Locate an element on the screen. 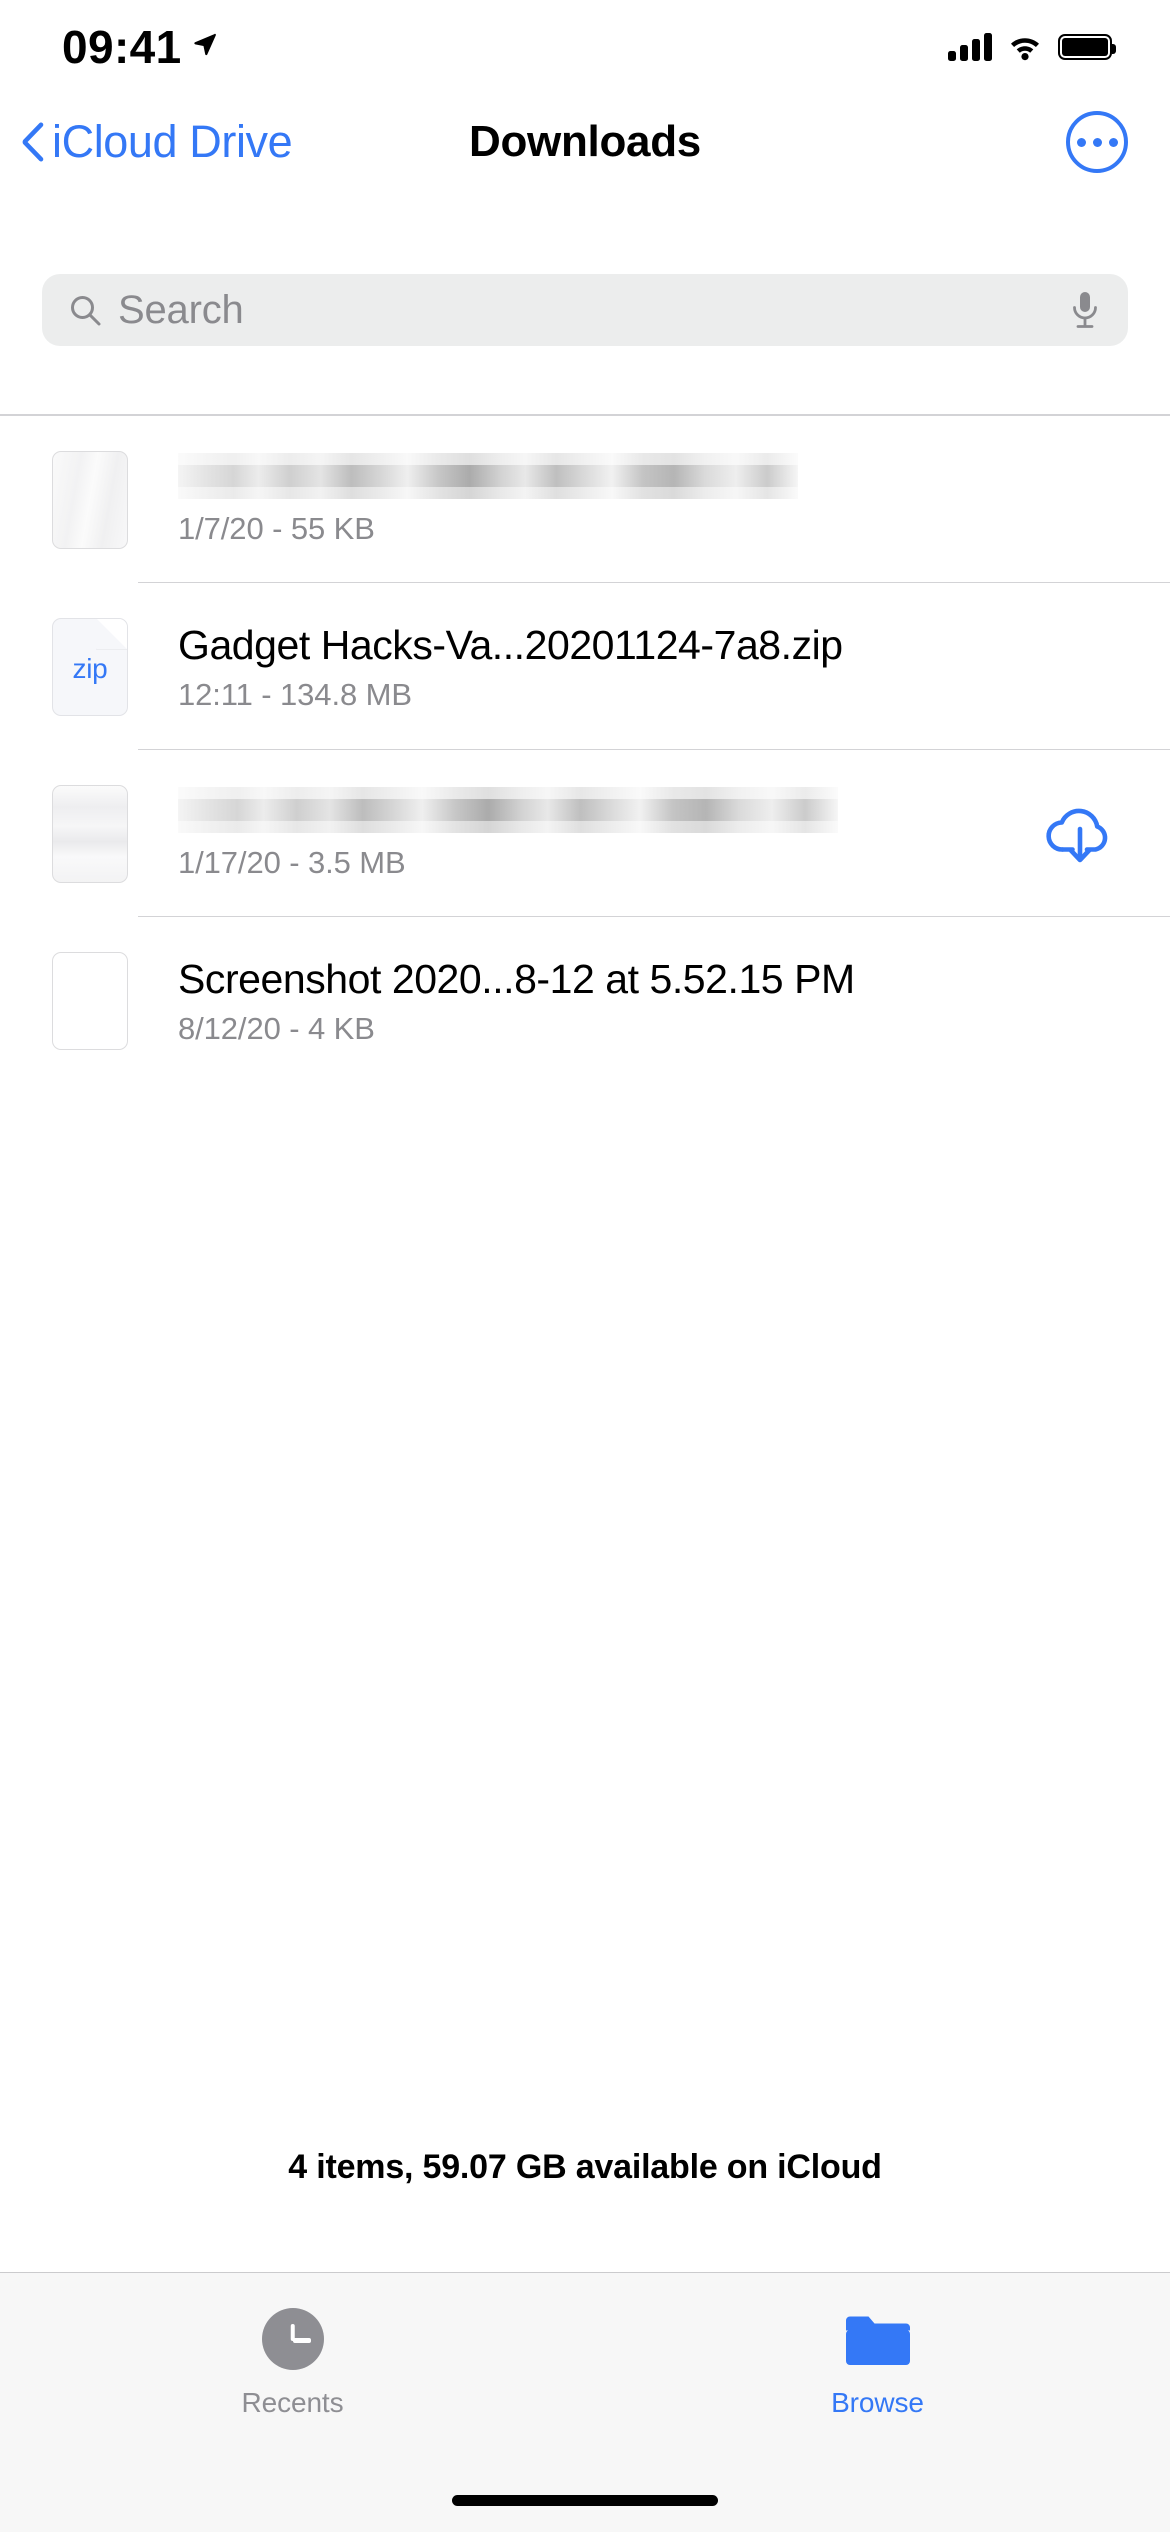  file-row-body: 1/7/20 - 55 KB is located at coordinates (654, 499).